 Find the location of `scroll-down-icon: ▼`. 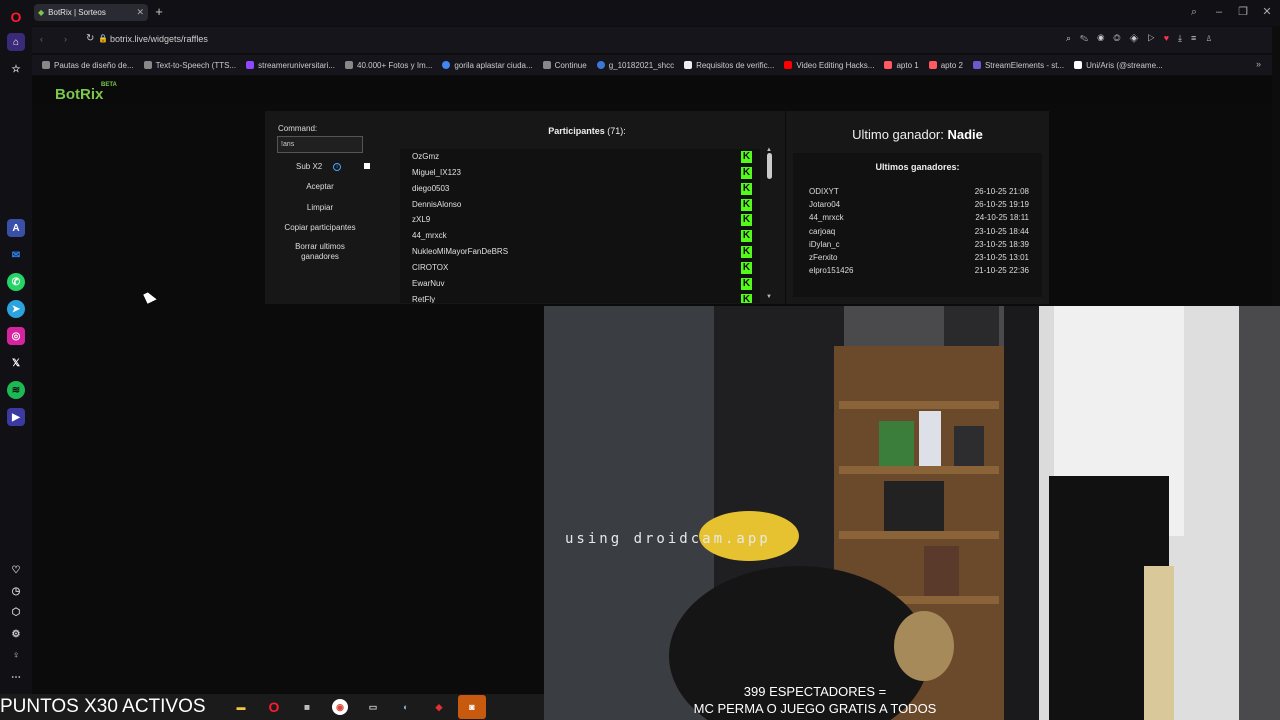

scroll-down-icon: ▼ is located at coordinates (769, 297).